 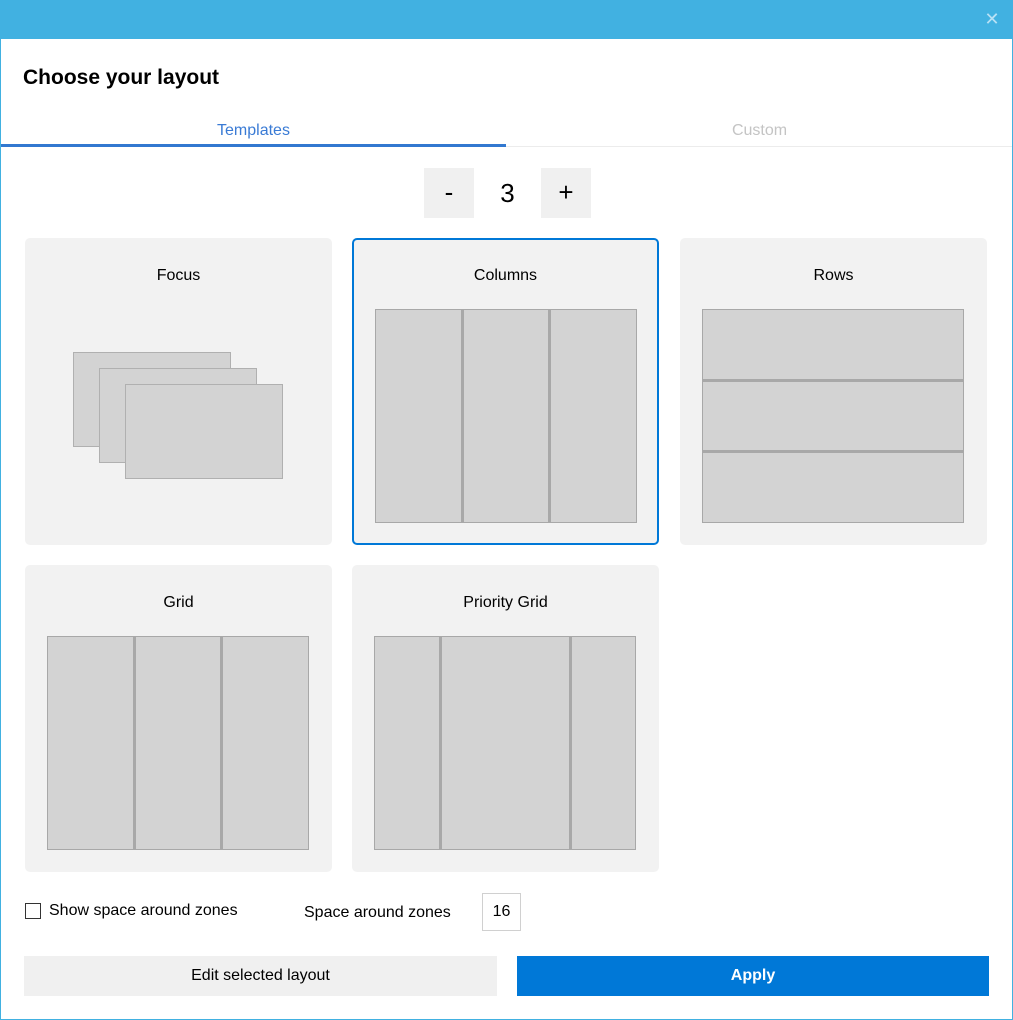 I want to click on template-card-columns: Columns, so click(x=505, y=391).